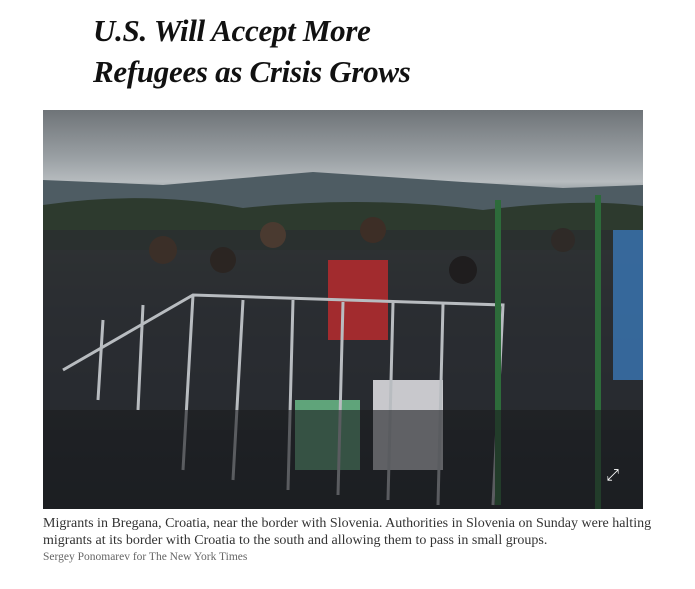  I want to click on headline-line-1: U.S. Will Accept More, so click(232, 30).